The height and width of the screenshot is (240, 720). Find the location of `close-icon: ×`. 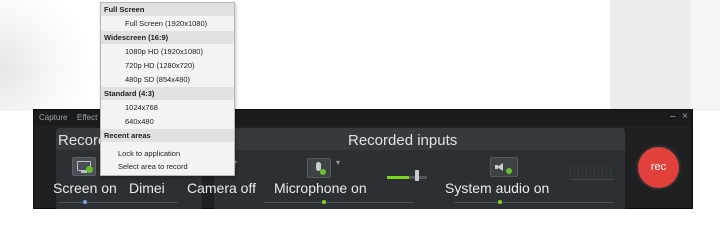

close-icon: × is located at coordinates (685, 116).